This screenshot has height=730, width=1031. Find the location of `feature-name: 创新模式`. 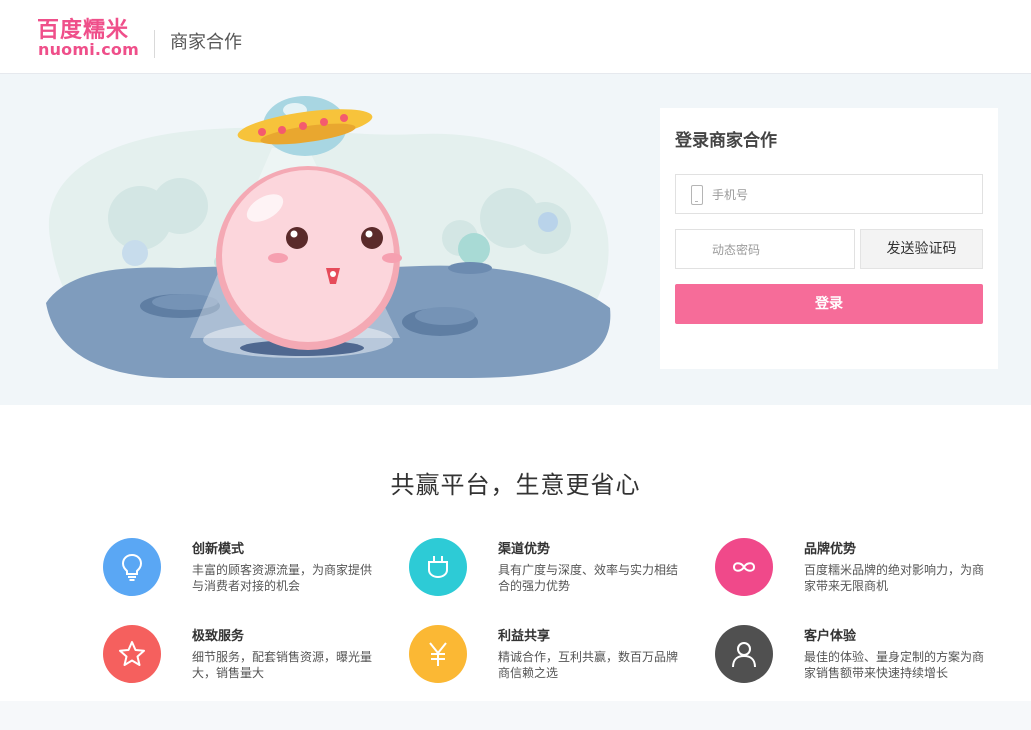

feature-name: 创新模式 is located at coordinates (218, 549).